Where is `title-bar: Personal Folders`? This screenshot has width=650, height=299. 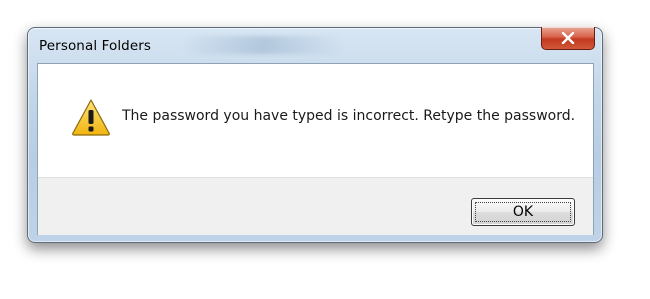
title-bar: Personal Folders is located at coordinates (315, 44).